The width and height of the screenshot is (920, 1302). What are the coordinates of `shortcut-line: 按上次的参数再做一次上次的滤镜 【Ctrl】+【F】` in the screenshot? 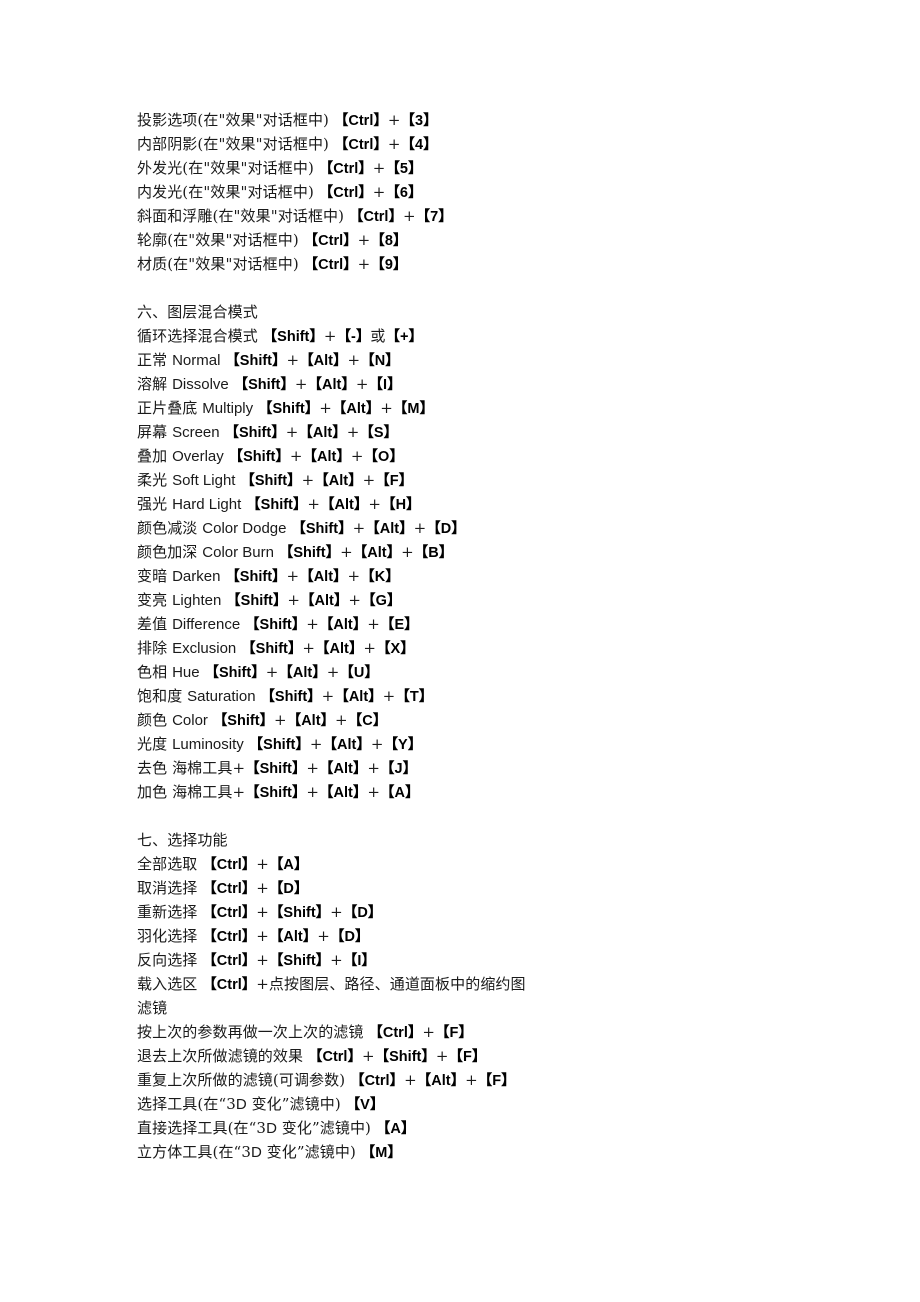 It's located at (305, 1032).